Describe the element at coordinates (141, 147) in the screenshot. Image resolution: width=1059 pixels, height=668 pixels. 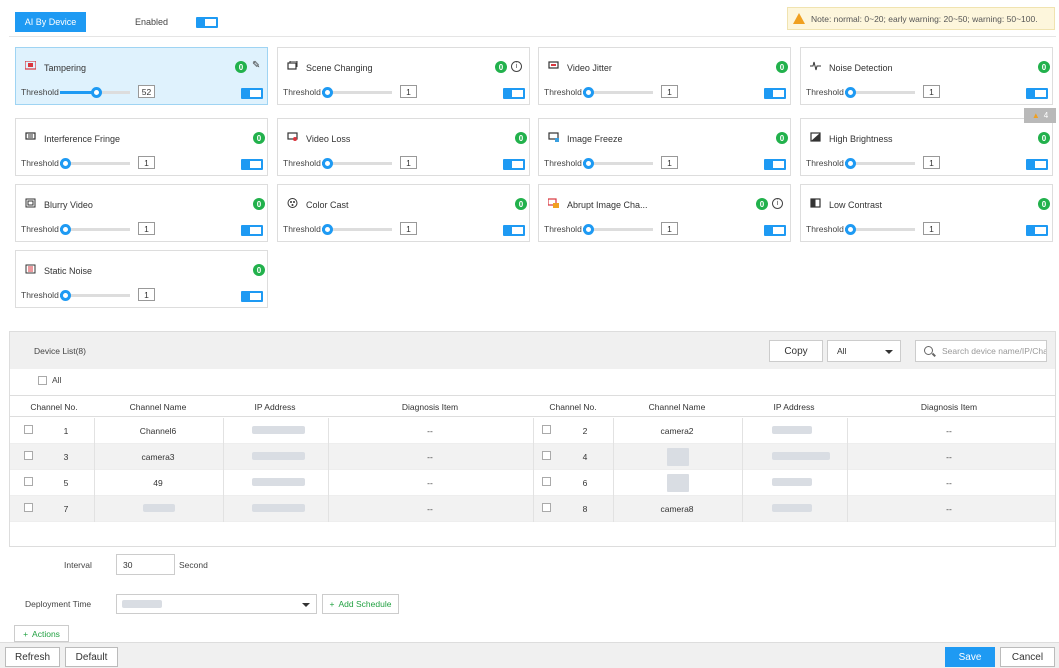
I see `diagnosis-card: Interference Fringe 0 Threshold 1` at that location.